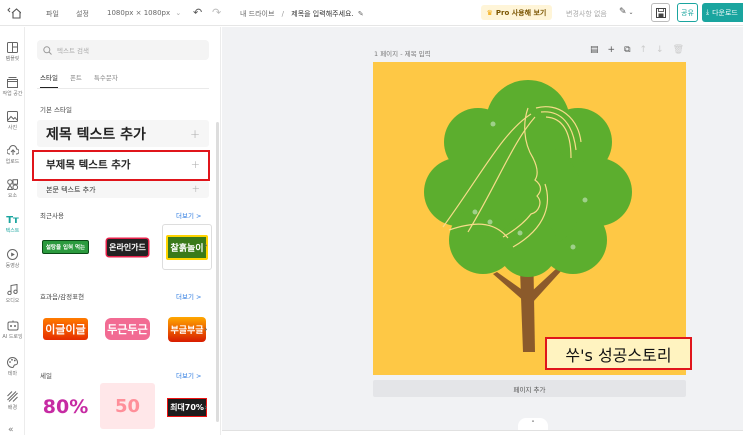  Describe the element at coordinates (12, 87) in the screenshot. I see `rail-item-workspace: 작업 공간` at that location.